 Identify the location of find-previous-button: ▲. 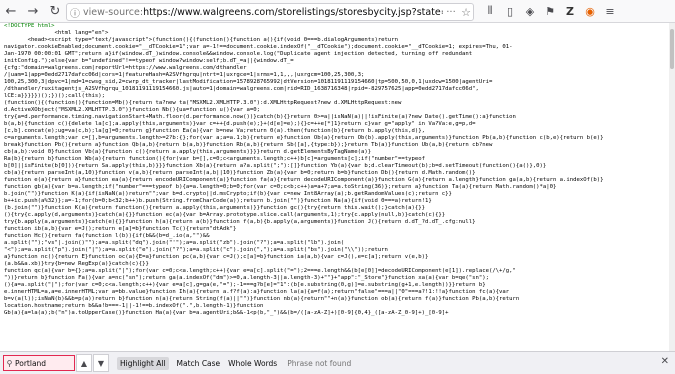
(84, 363).